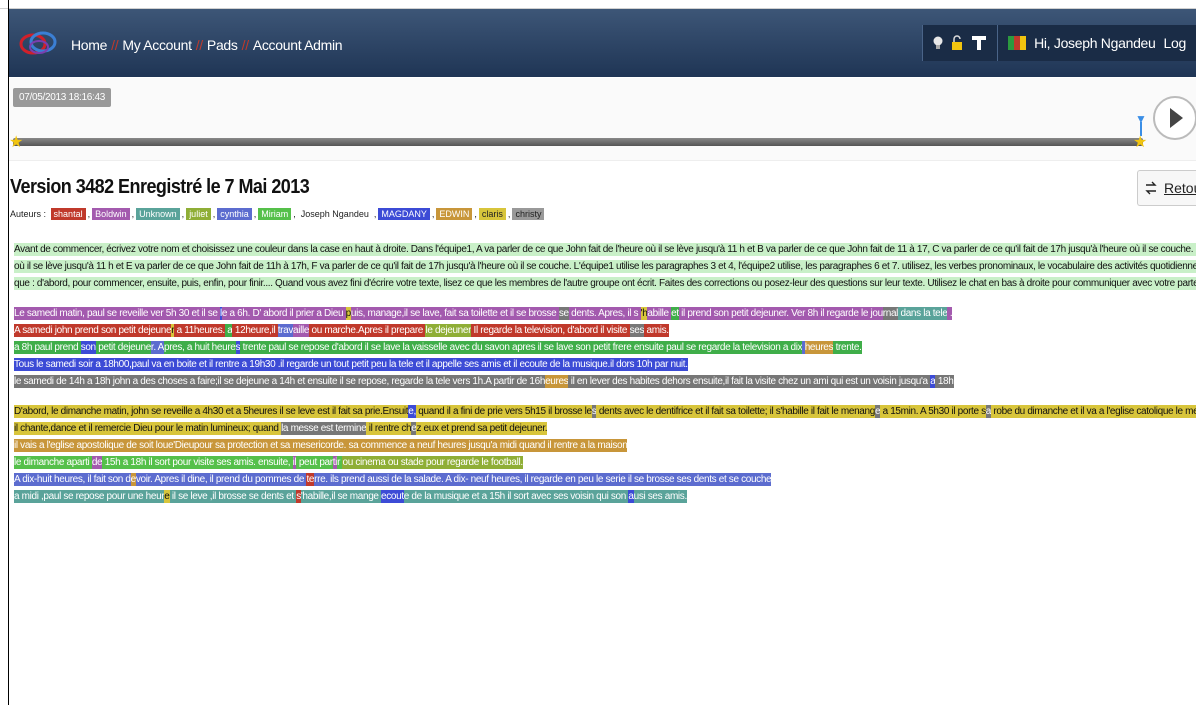 This screenshot has height=705, width=1196. What do you see at coordinates (39, 44) in the screenshot?
I see `app-logo-icon` at bounding box center [39, 44].